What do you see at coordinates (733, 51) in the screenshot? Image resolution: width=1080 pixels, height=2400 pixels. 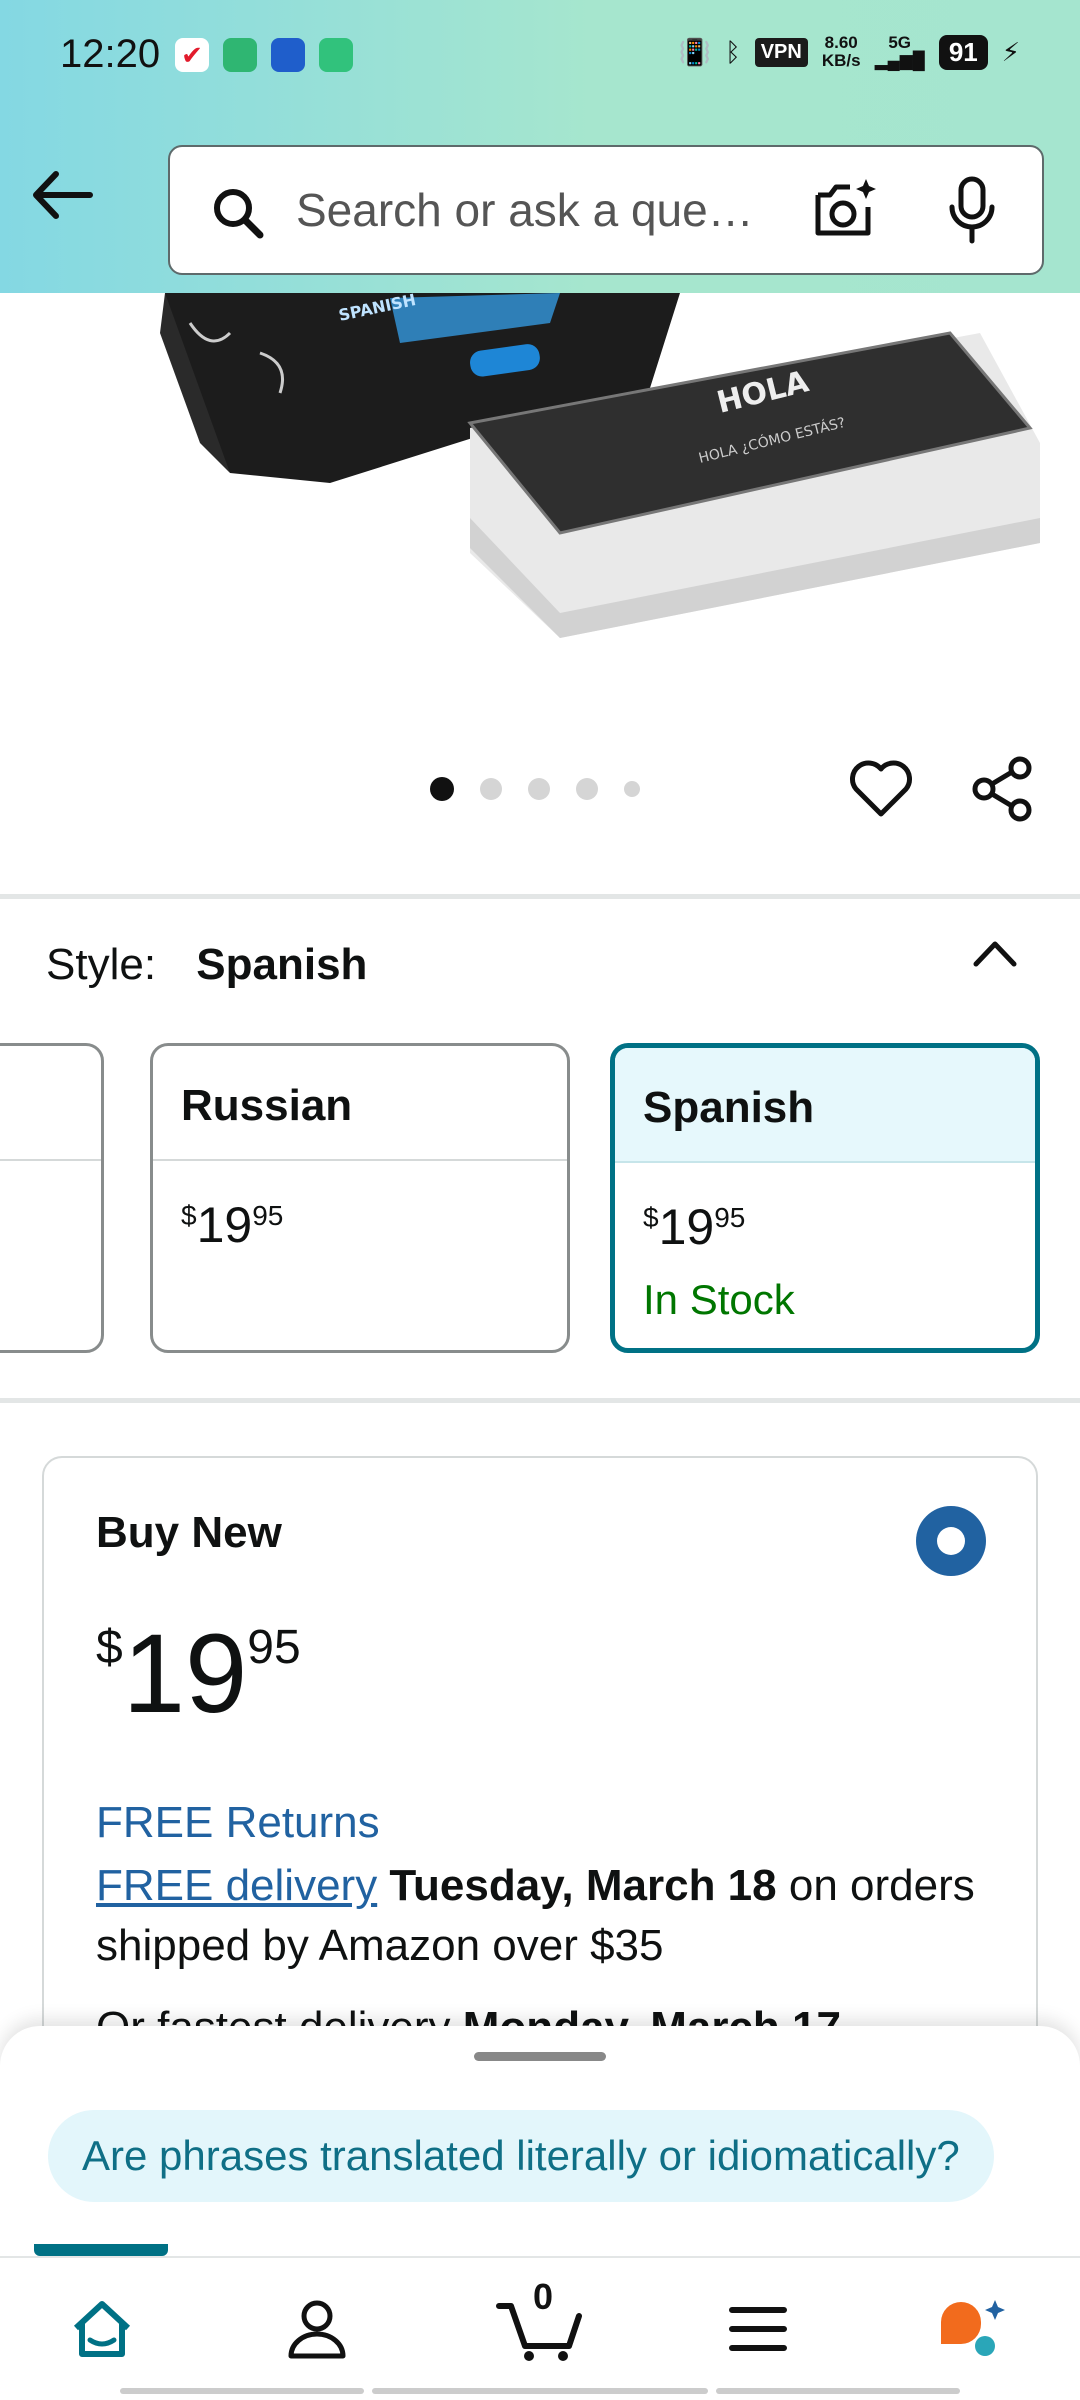 I see `bluetooth-icon: ᛒ` at bounding box center [733, 51].